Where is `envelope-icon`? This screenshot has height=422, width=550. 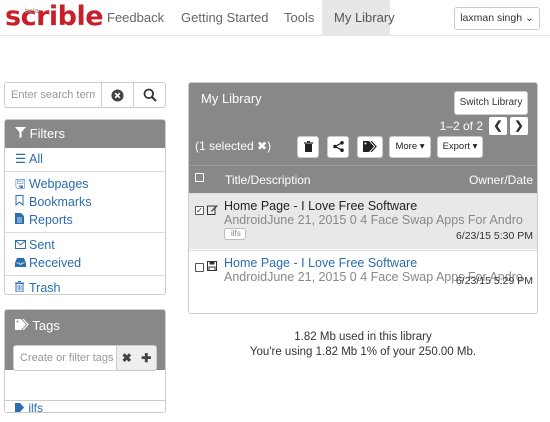 envelope-icon is located at coordinates (22, 245).